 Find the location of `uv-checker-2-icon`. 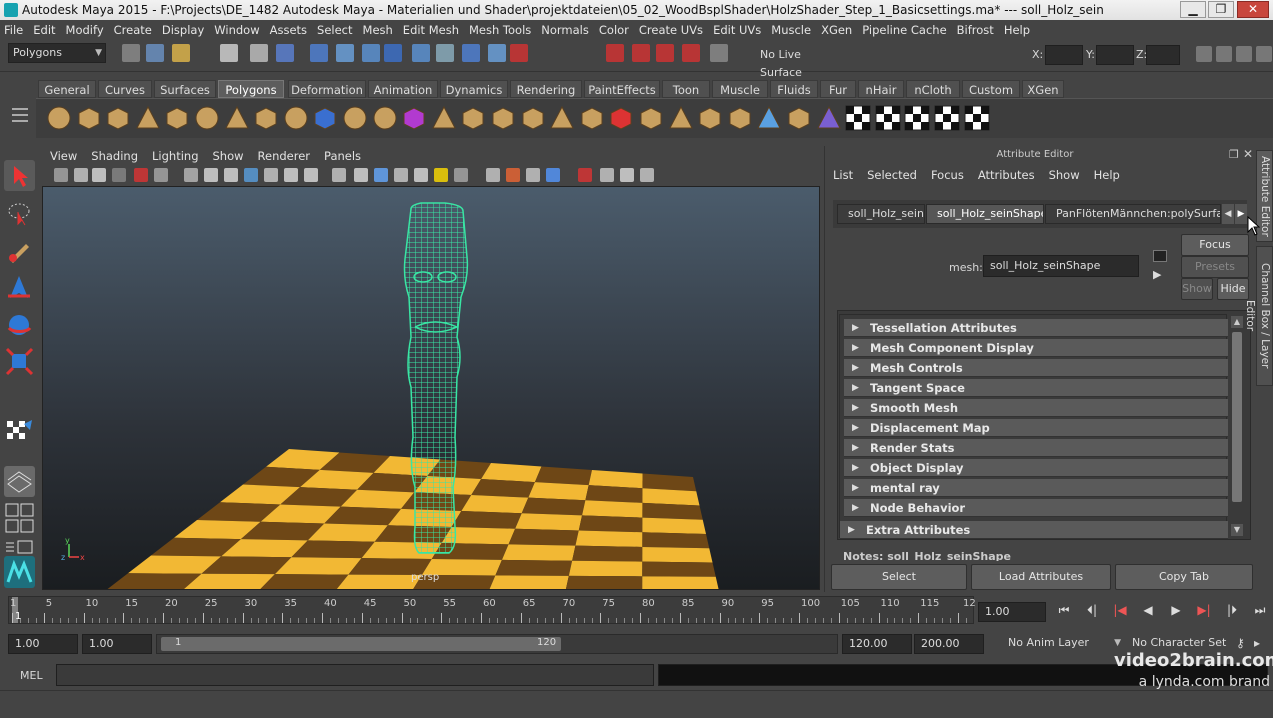

uv-checker-2-icon is located at coordinates (888, 118).